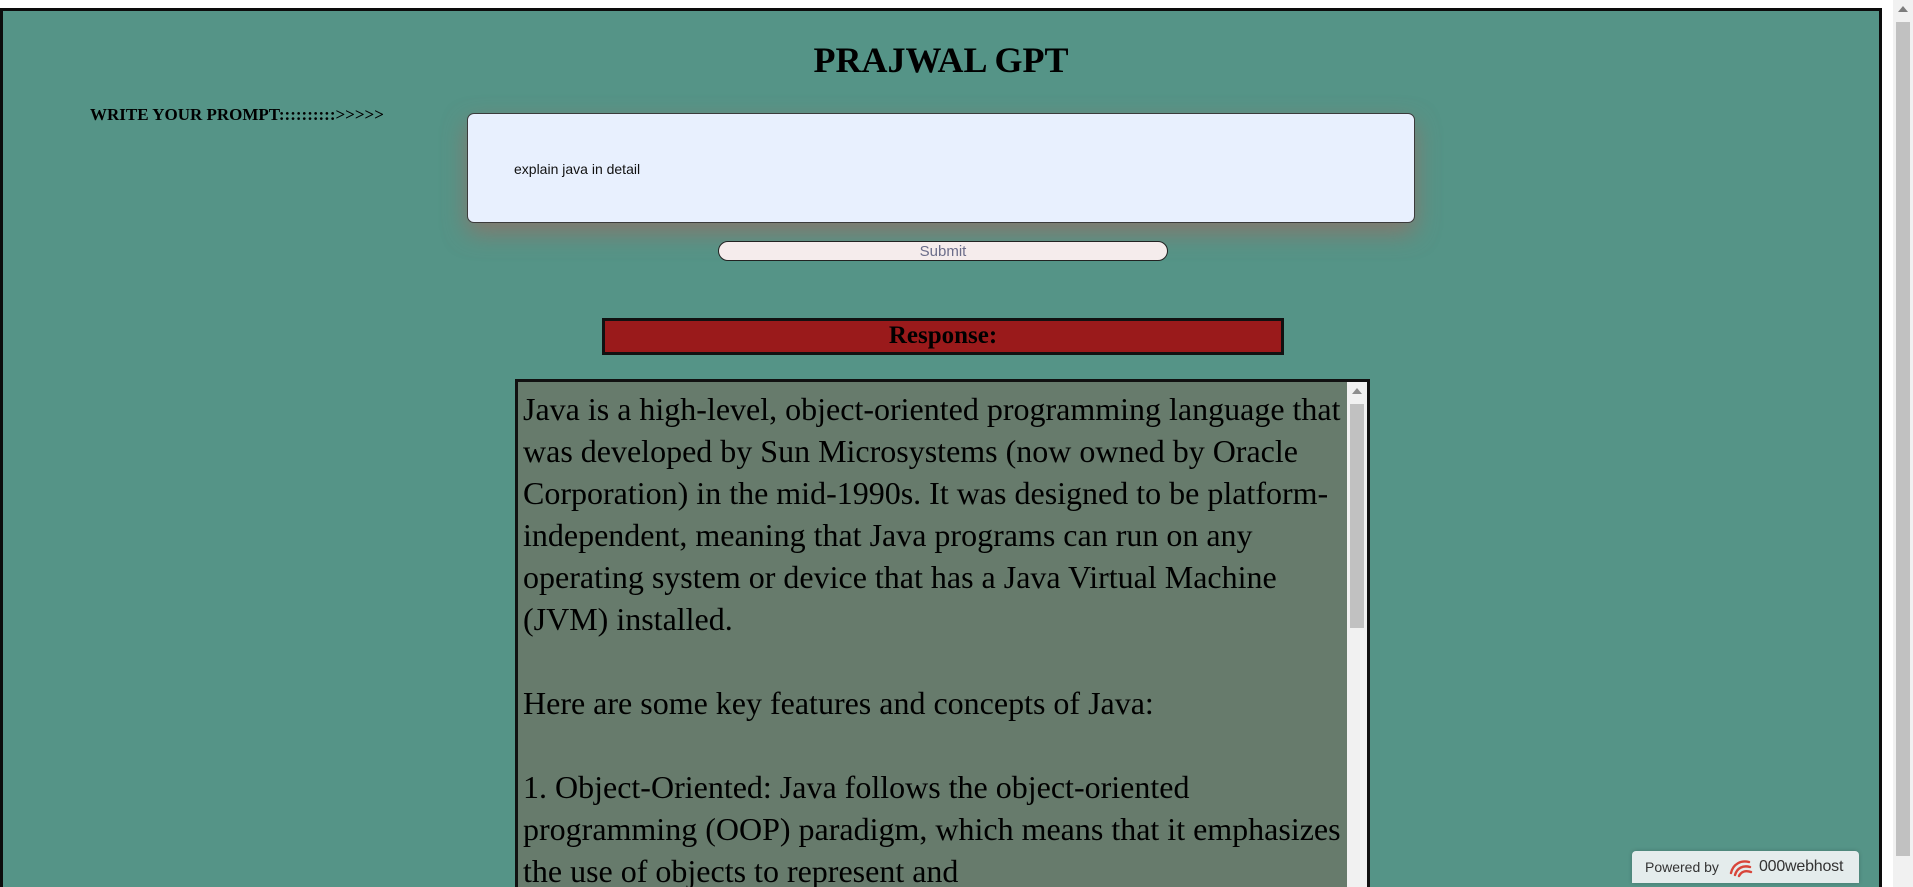 This screenshot has width=1913, height=887. I want to click on response-scrollbar, so click(1357, 634).